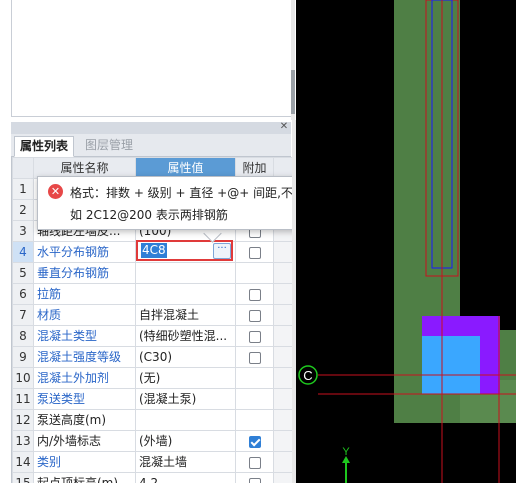 The height and width of the screenshot is (483, 516). I want to click on row-number-header, so click(23, 168).